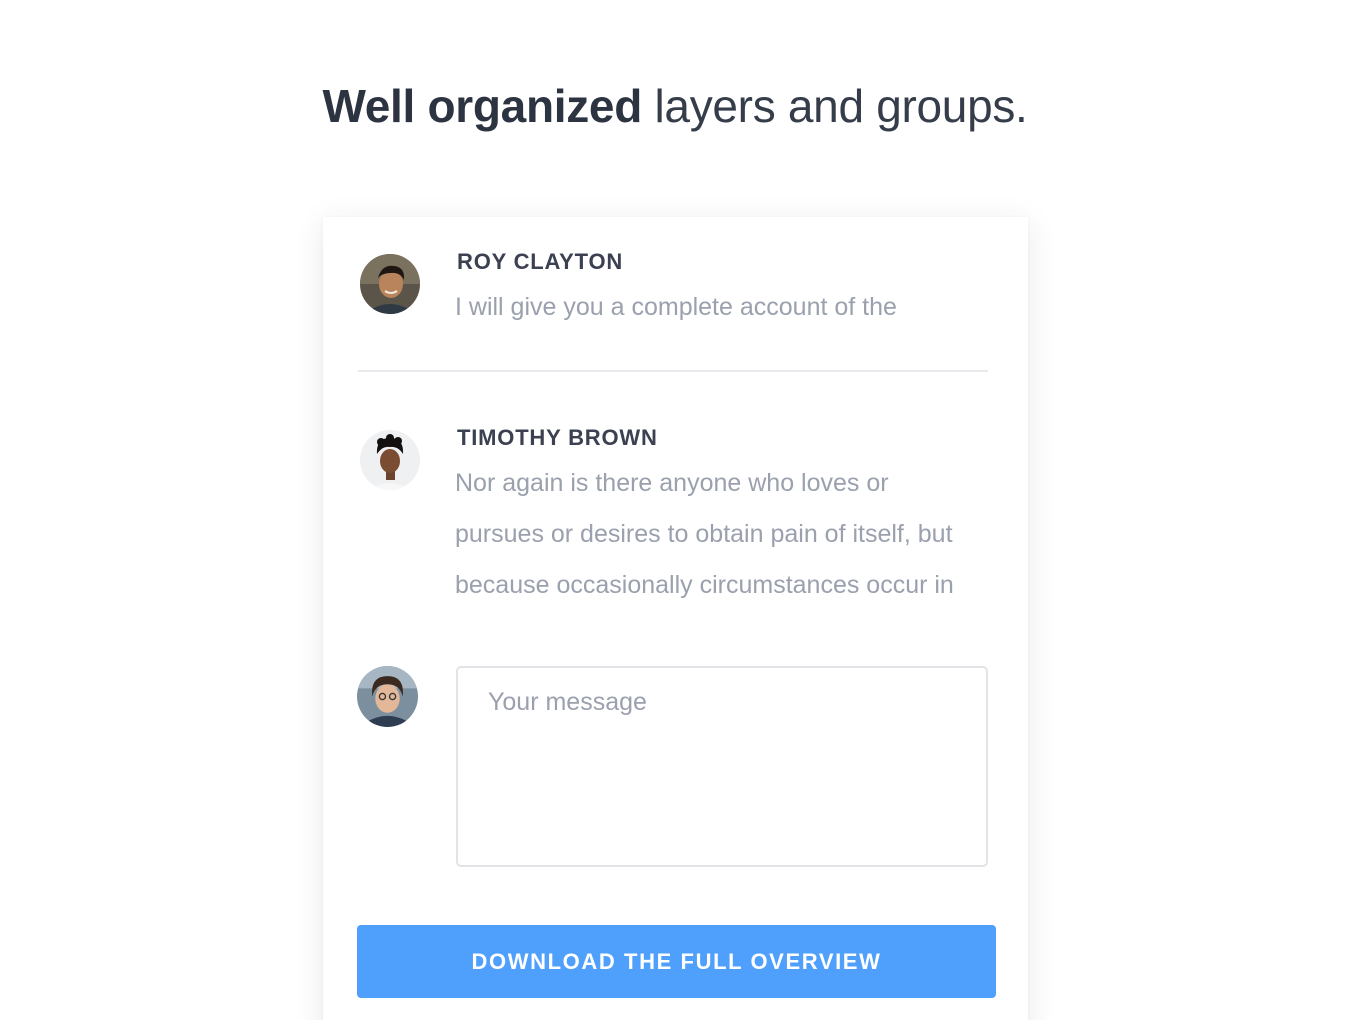  Describe the element at coordinates (722, 766) in the screenshot. I see `message-input` at that location.